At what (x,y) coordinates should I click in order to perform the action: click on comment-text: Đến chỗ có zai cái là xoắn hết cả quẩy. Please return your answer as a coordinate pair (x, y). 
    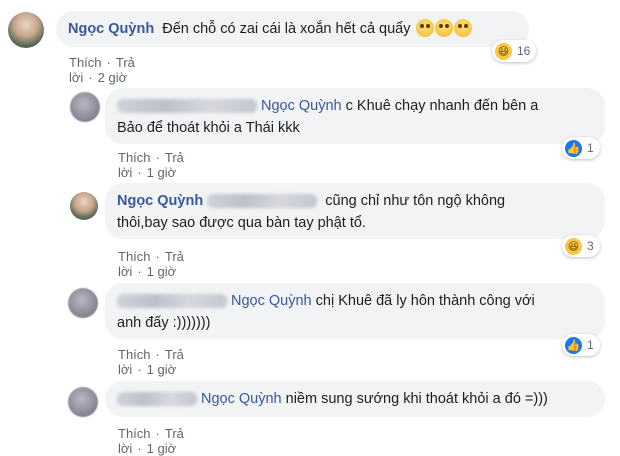
    Looking at the image, I should click on (286, 29).